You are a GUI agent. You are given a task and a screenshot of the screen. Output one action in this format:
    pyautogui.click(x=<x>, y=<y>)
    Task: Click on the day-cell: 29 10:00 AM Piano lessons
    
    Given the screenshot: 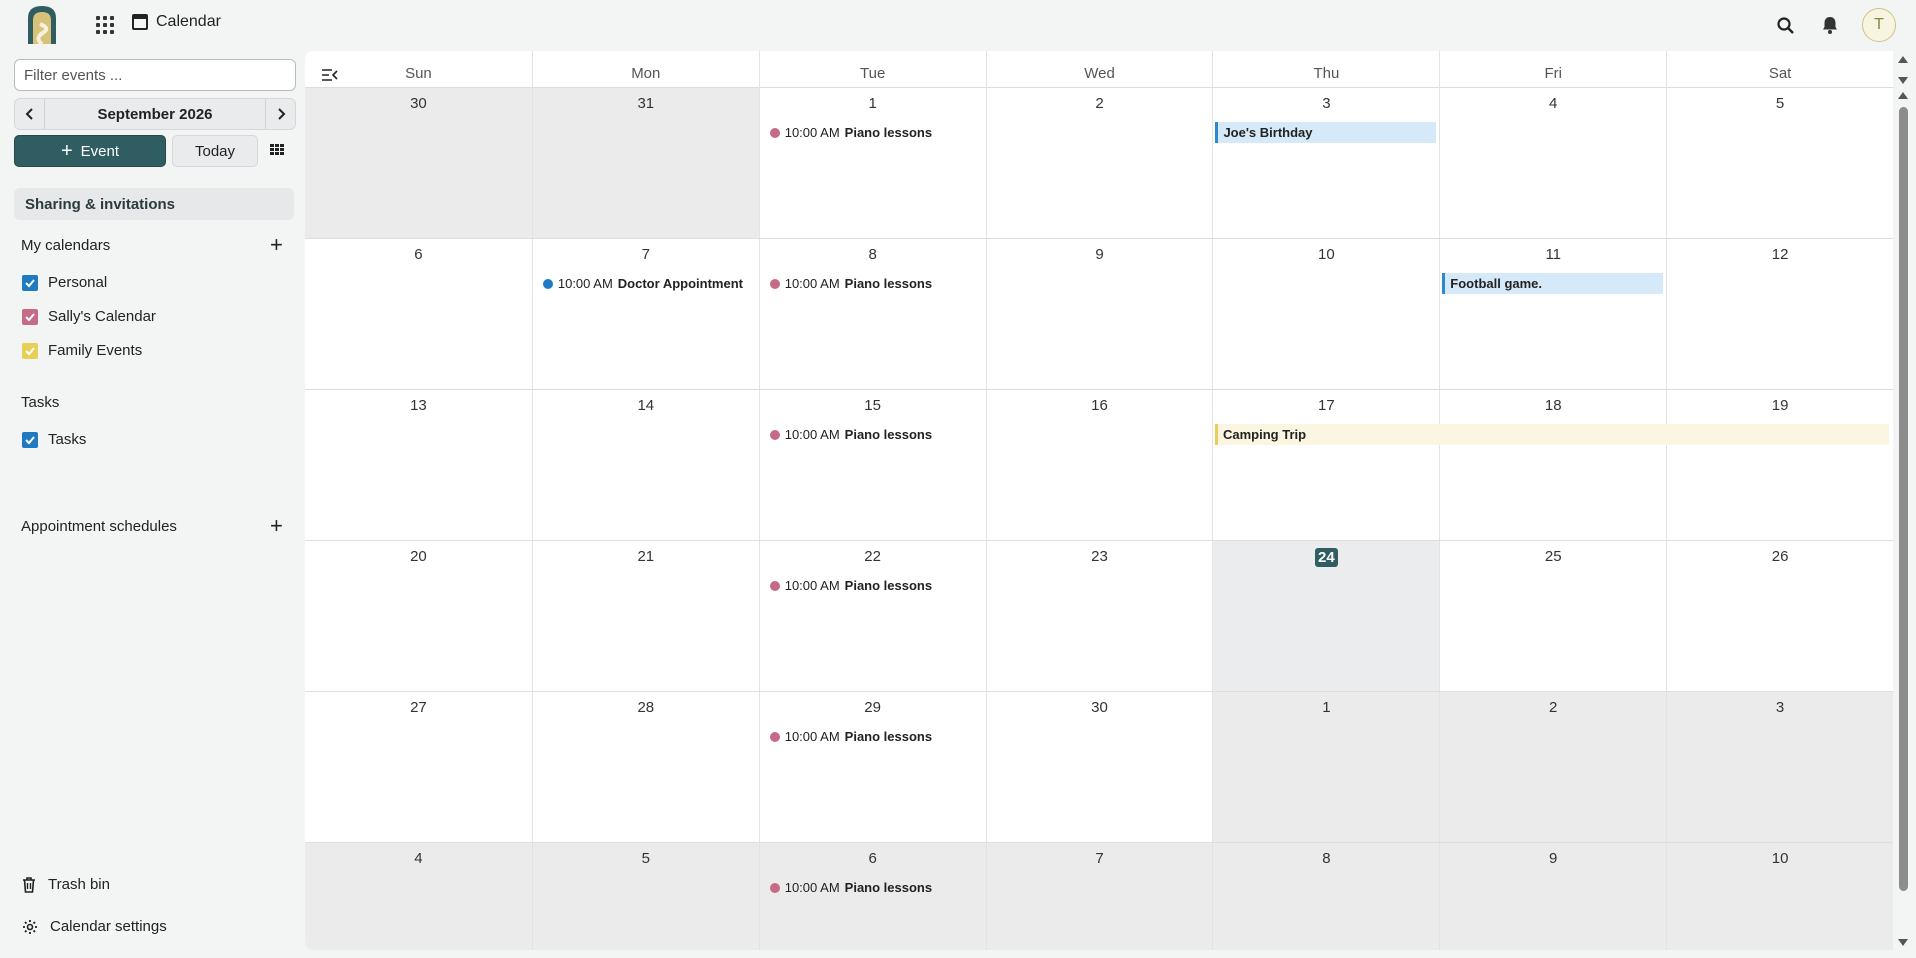 What is the action you would take?
    pyautogui.click(x=872, y=767)
    